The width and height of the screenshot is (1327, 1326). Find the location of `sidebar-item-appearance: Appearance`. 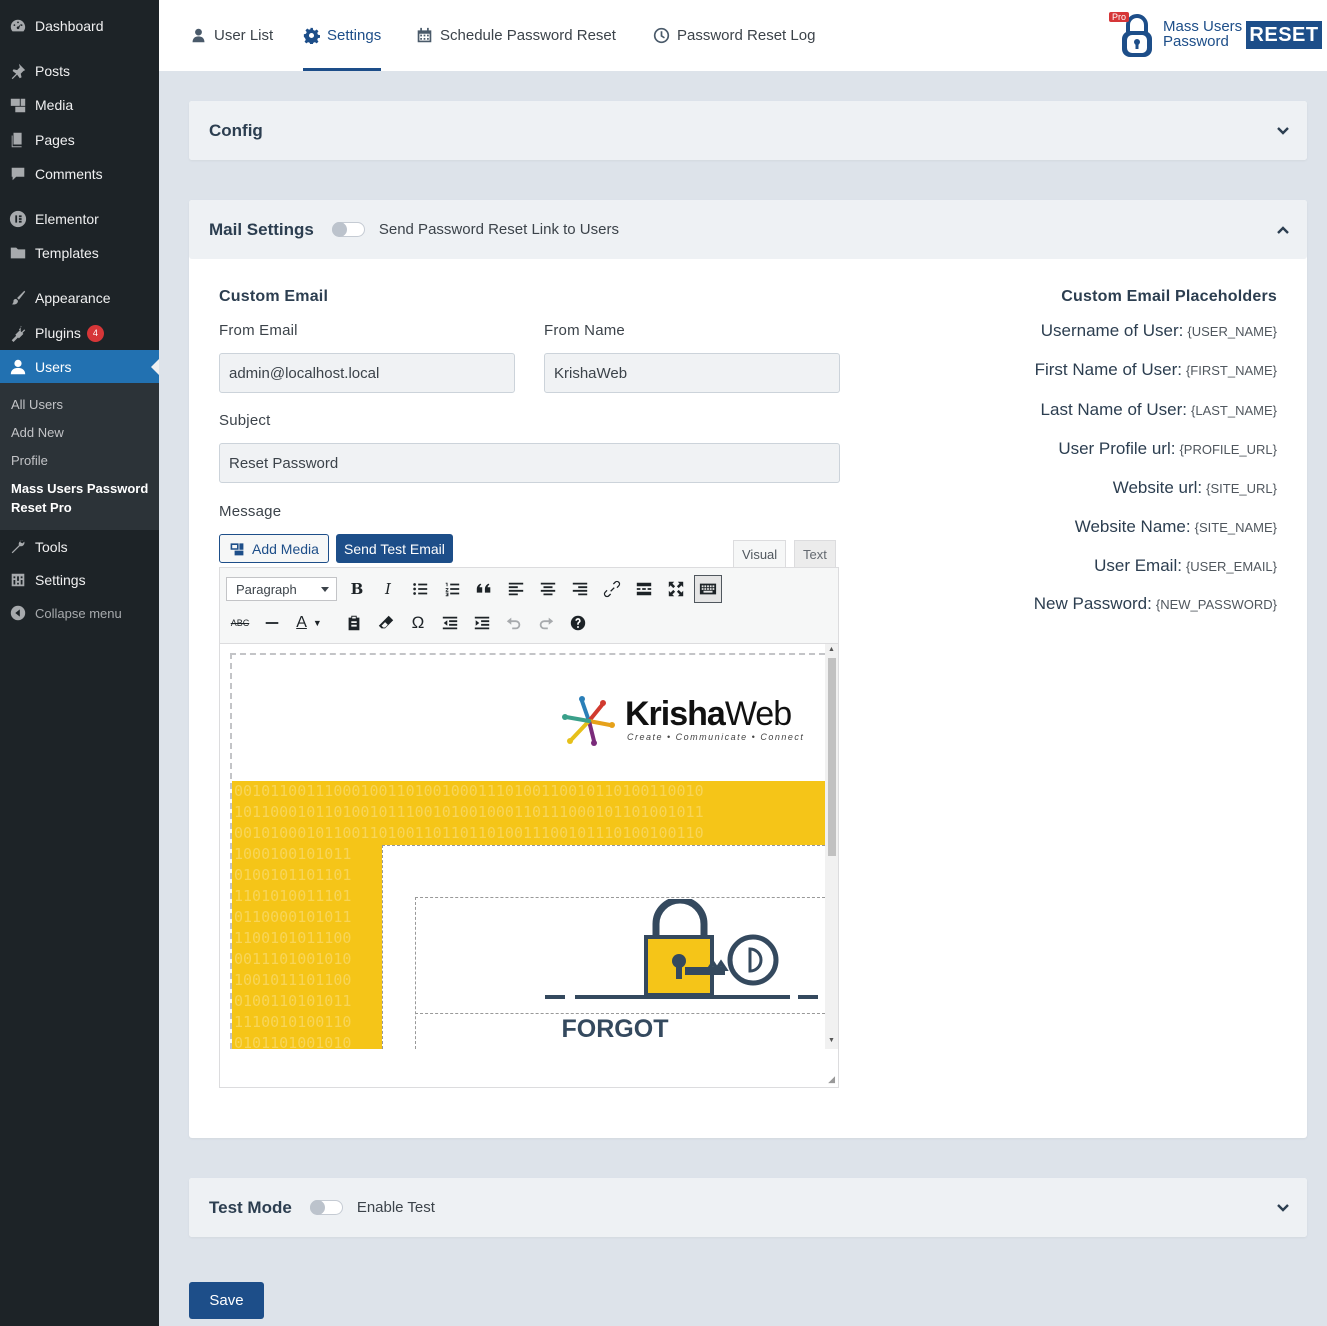

sidebar-item-appearance: Appearance is located at coordinates (79, 298).